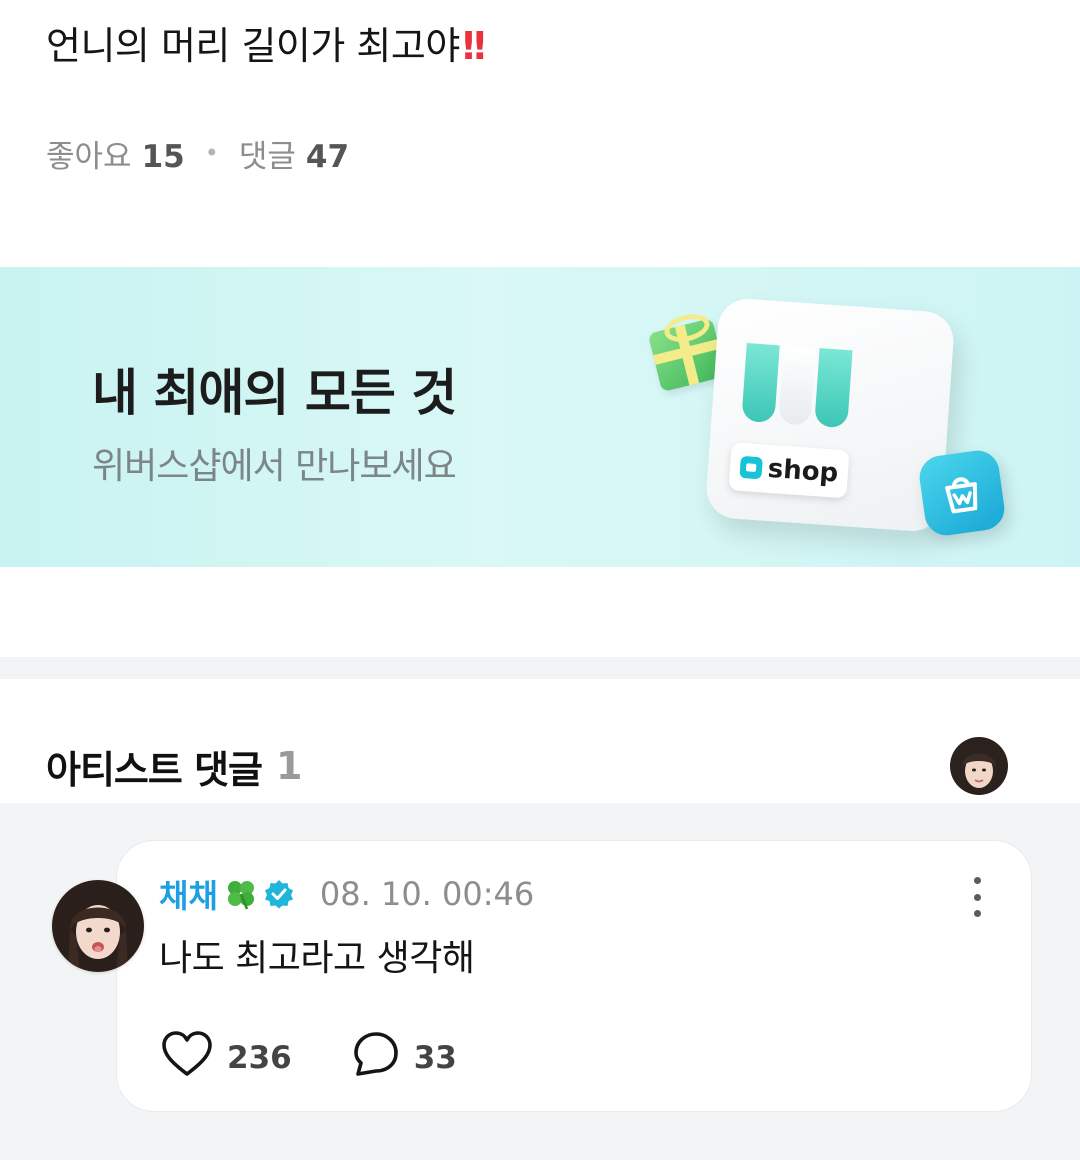 Image resolution: width=1080 pixels, height=1160 pixels. Describe the element at coordinates (317, 958) in the screenshot. I see `comment-body: 나도 최고라고 생각해` at that location.